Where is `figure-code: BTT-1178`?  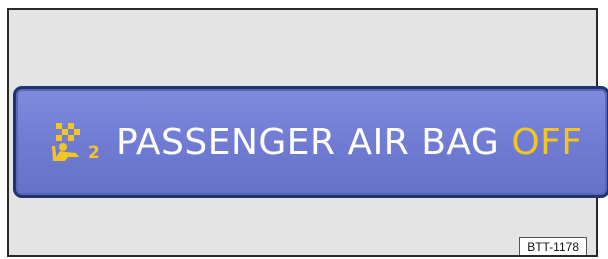 figure-code: BTT-1178 is located at coordinates (553, 246).